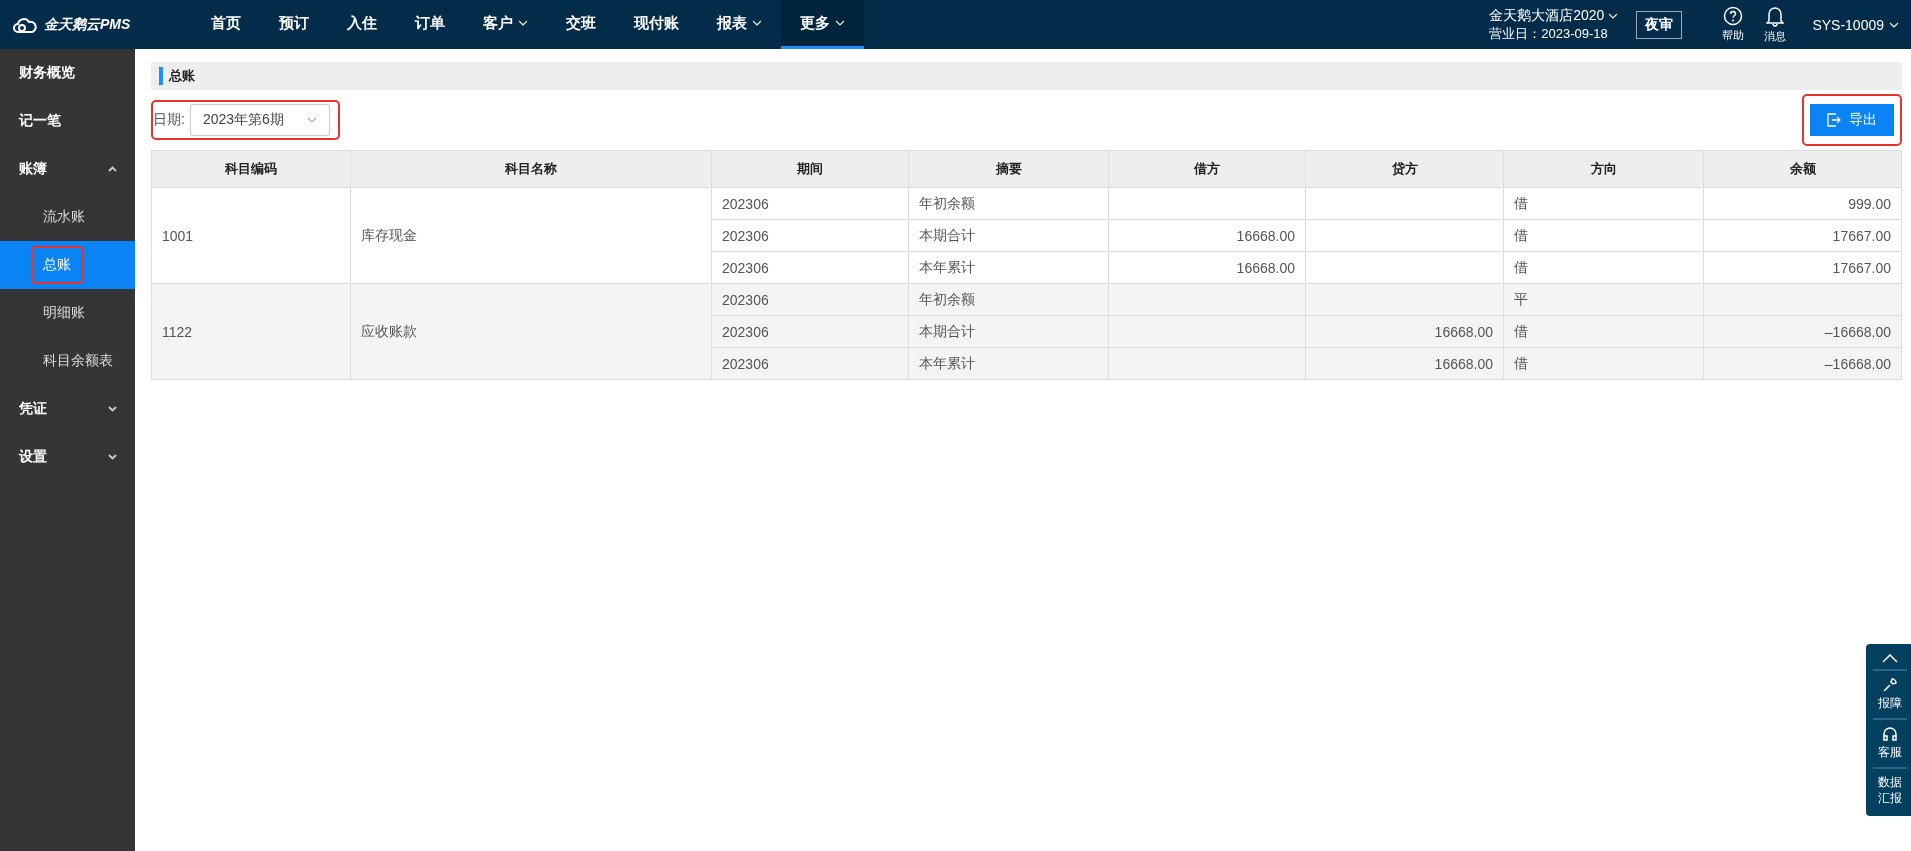 Image resolution: width=1911 pixels, height=851 pixels. I want to click on sidebar-item: 财务概览, so click(67, 73).